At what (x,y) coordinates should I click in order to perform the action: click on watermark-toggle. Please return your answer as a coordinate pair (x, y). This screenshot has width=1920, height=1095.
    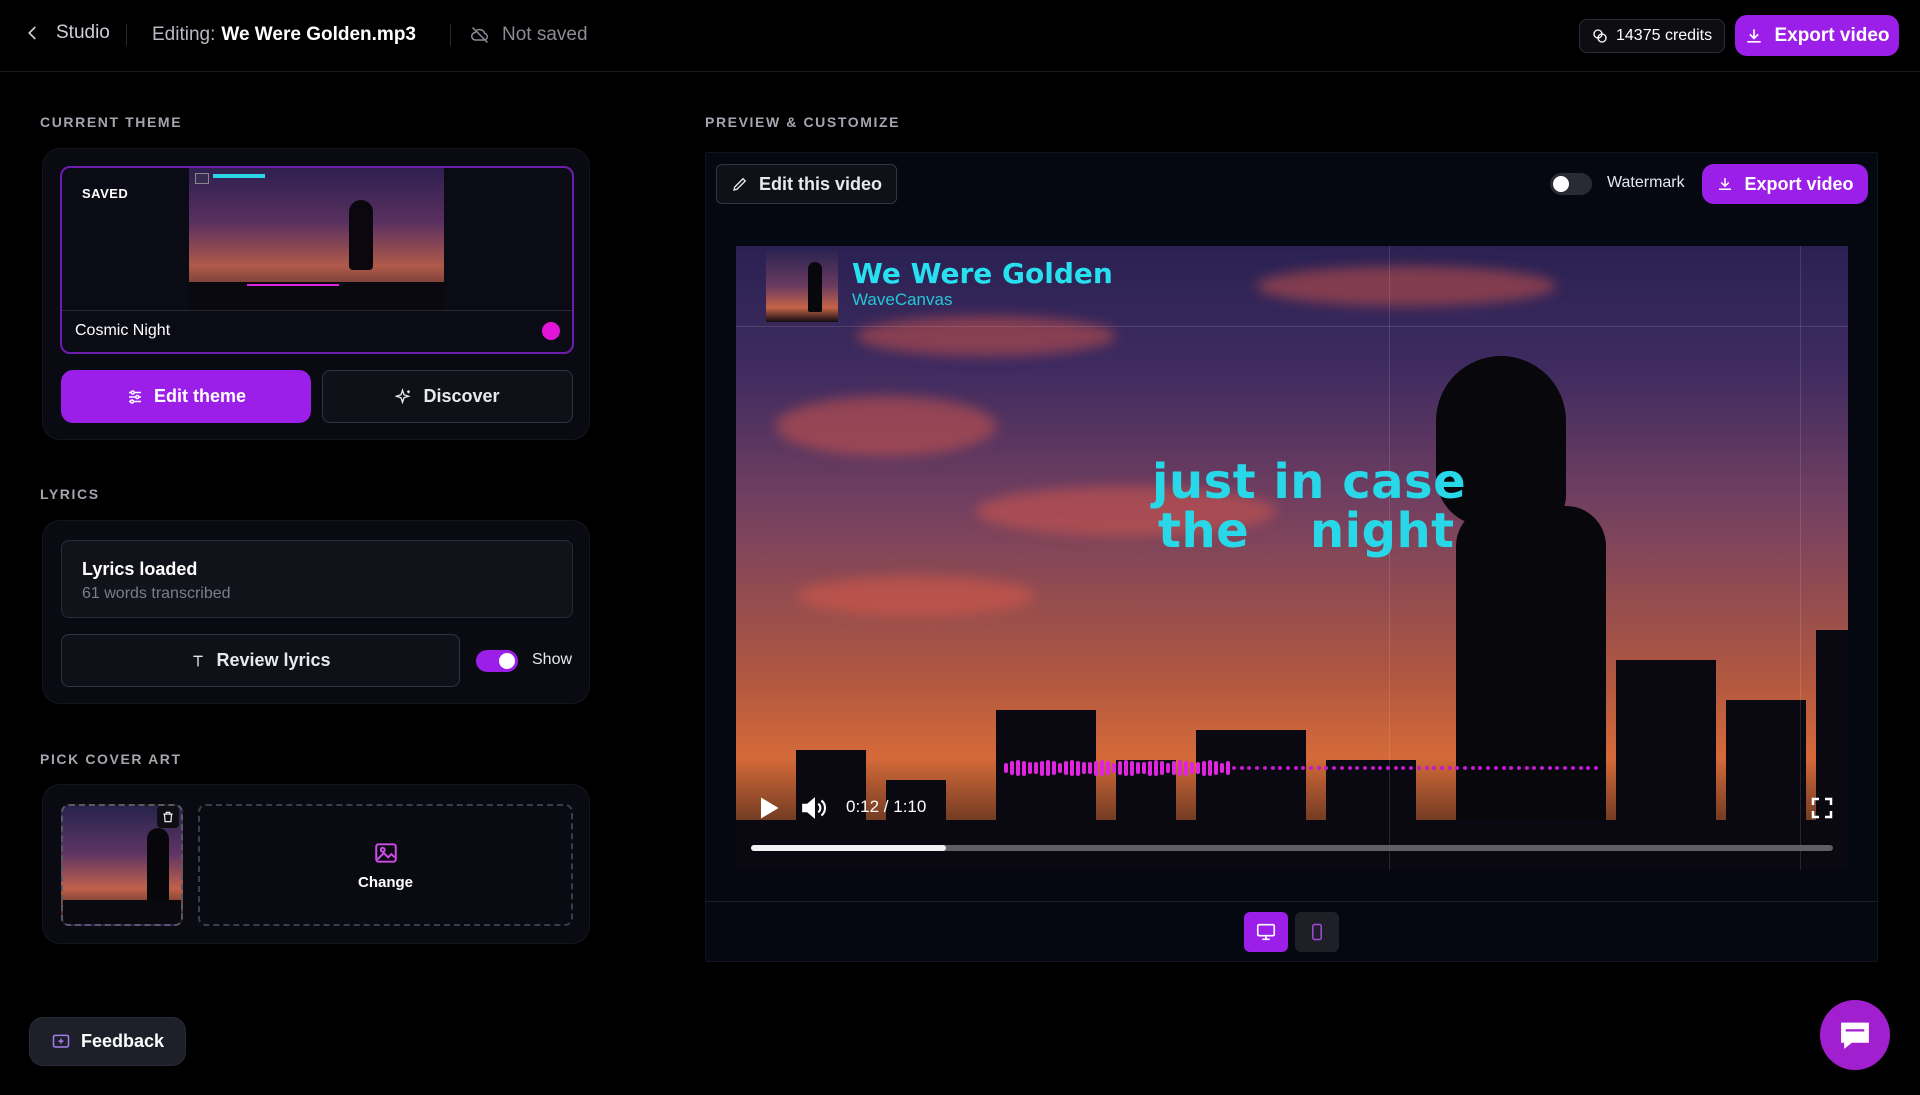
    Looking at the image, I should click on (1571, 184).